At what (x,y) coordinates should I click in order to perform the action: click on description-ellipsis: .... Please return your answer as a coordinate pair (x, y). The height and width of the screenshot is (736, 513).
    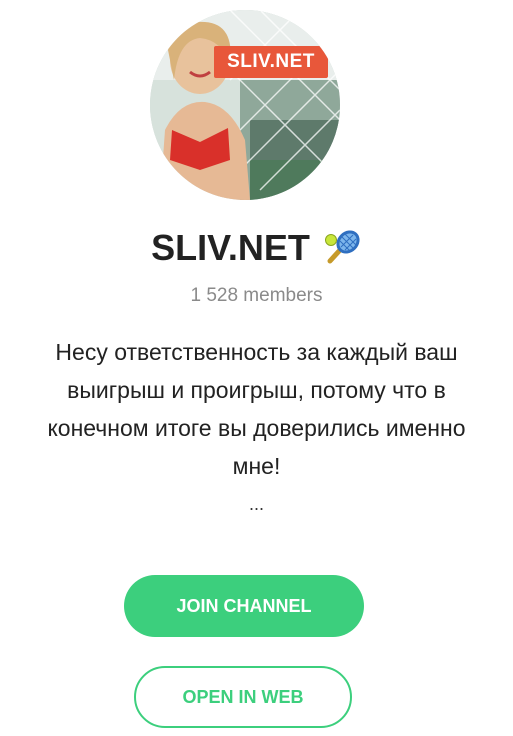
    Looking at the image, I should click on (256, 504).